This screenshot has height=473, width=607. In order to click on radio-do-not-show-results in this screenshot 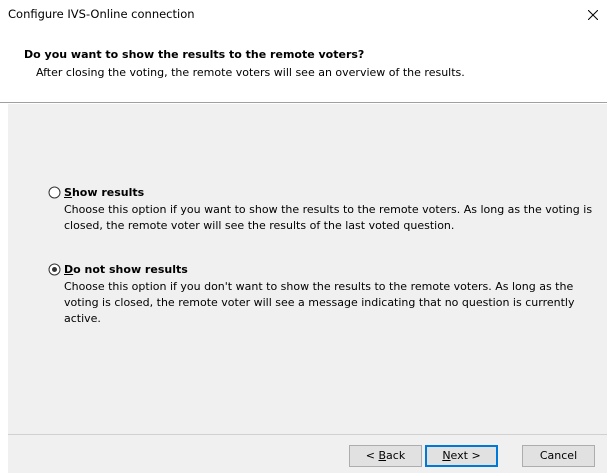, I will do `click(54, 269)`.